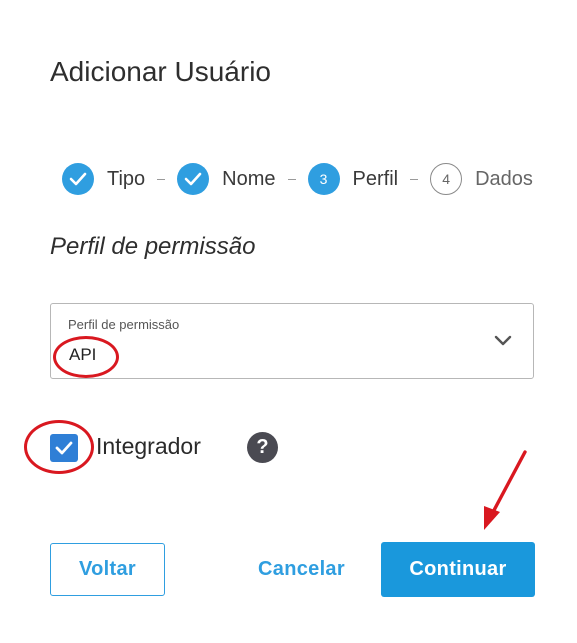 Image resolution: width=577 pixels, height=643 pixels. Describe the element at coordinates (504, 178) in the screenshot. I see `step-label-dados: Dados` at that location.